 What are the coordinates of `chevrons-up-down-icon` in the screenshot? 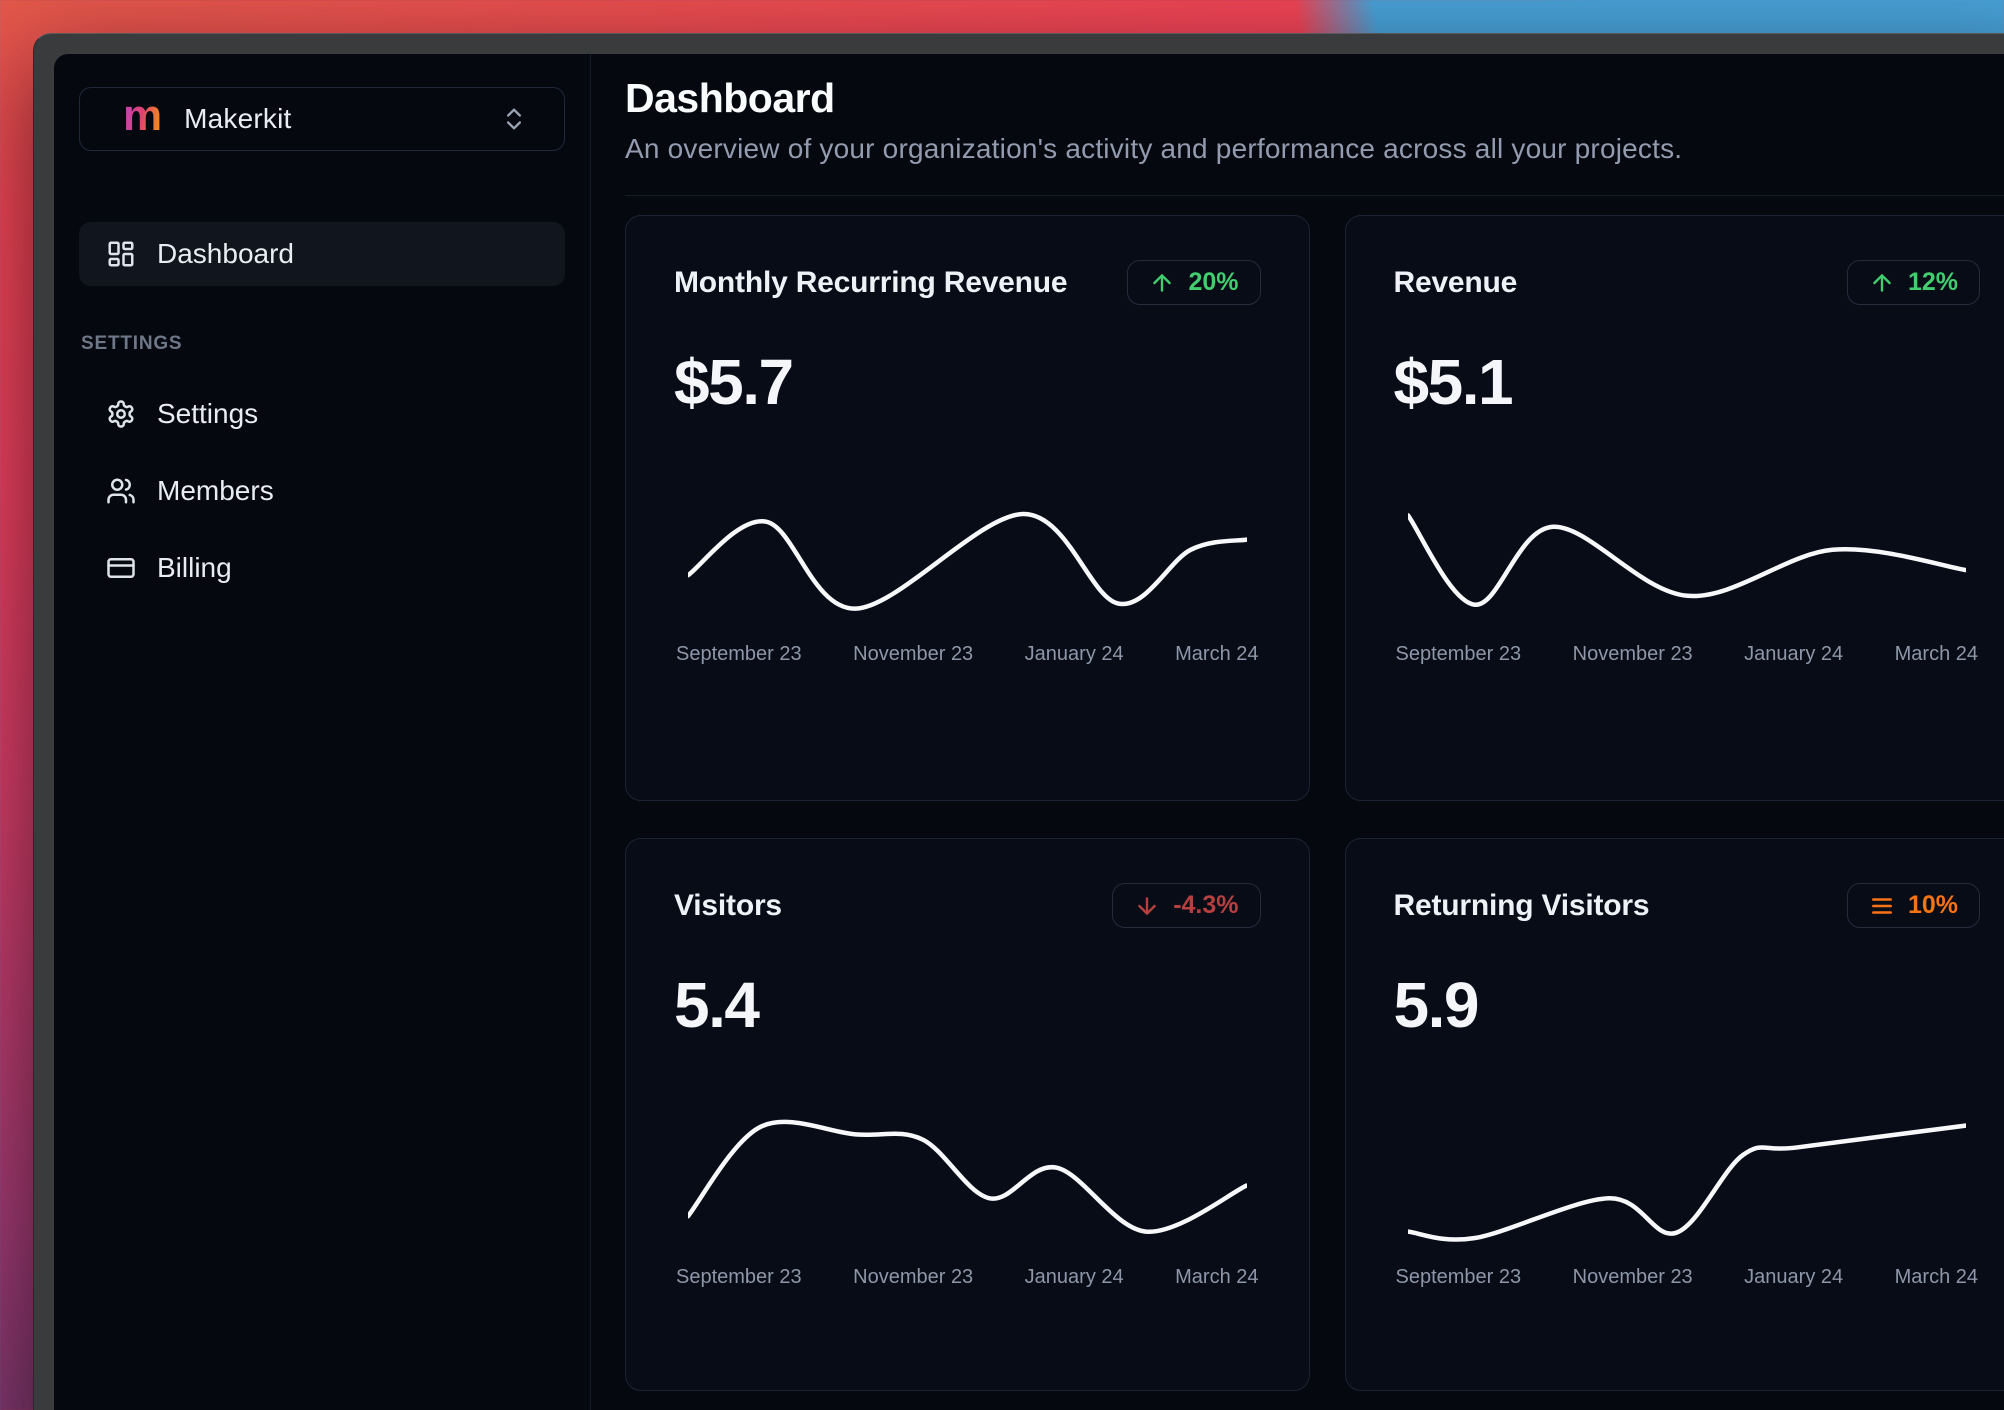 It's located at (514, 119).